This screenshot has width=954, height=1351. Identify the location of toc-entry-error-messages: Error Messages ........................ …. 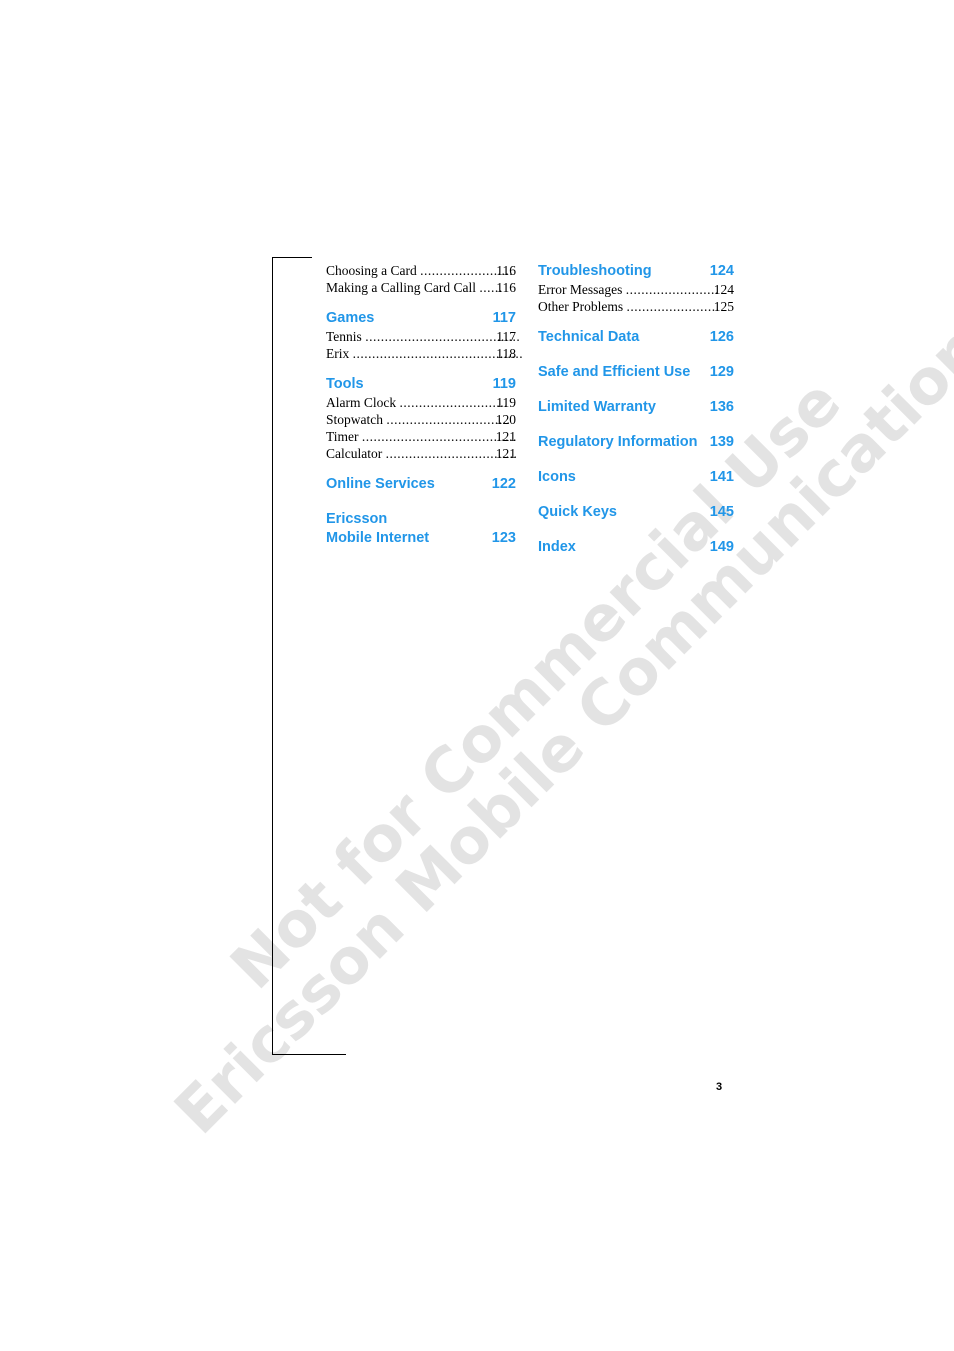
(636, 289).